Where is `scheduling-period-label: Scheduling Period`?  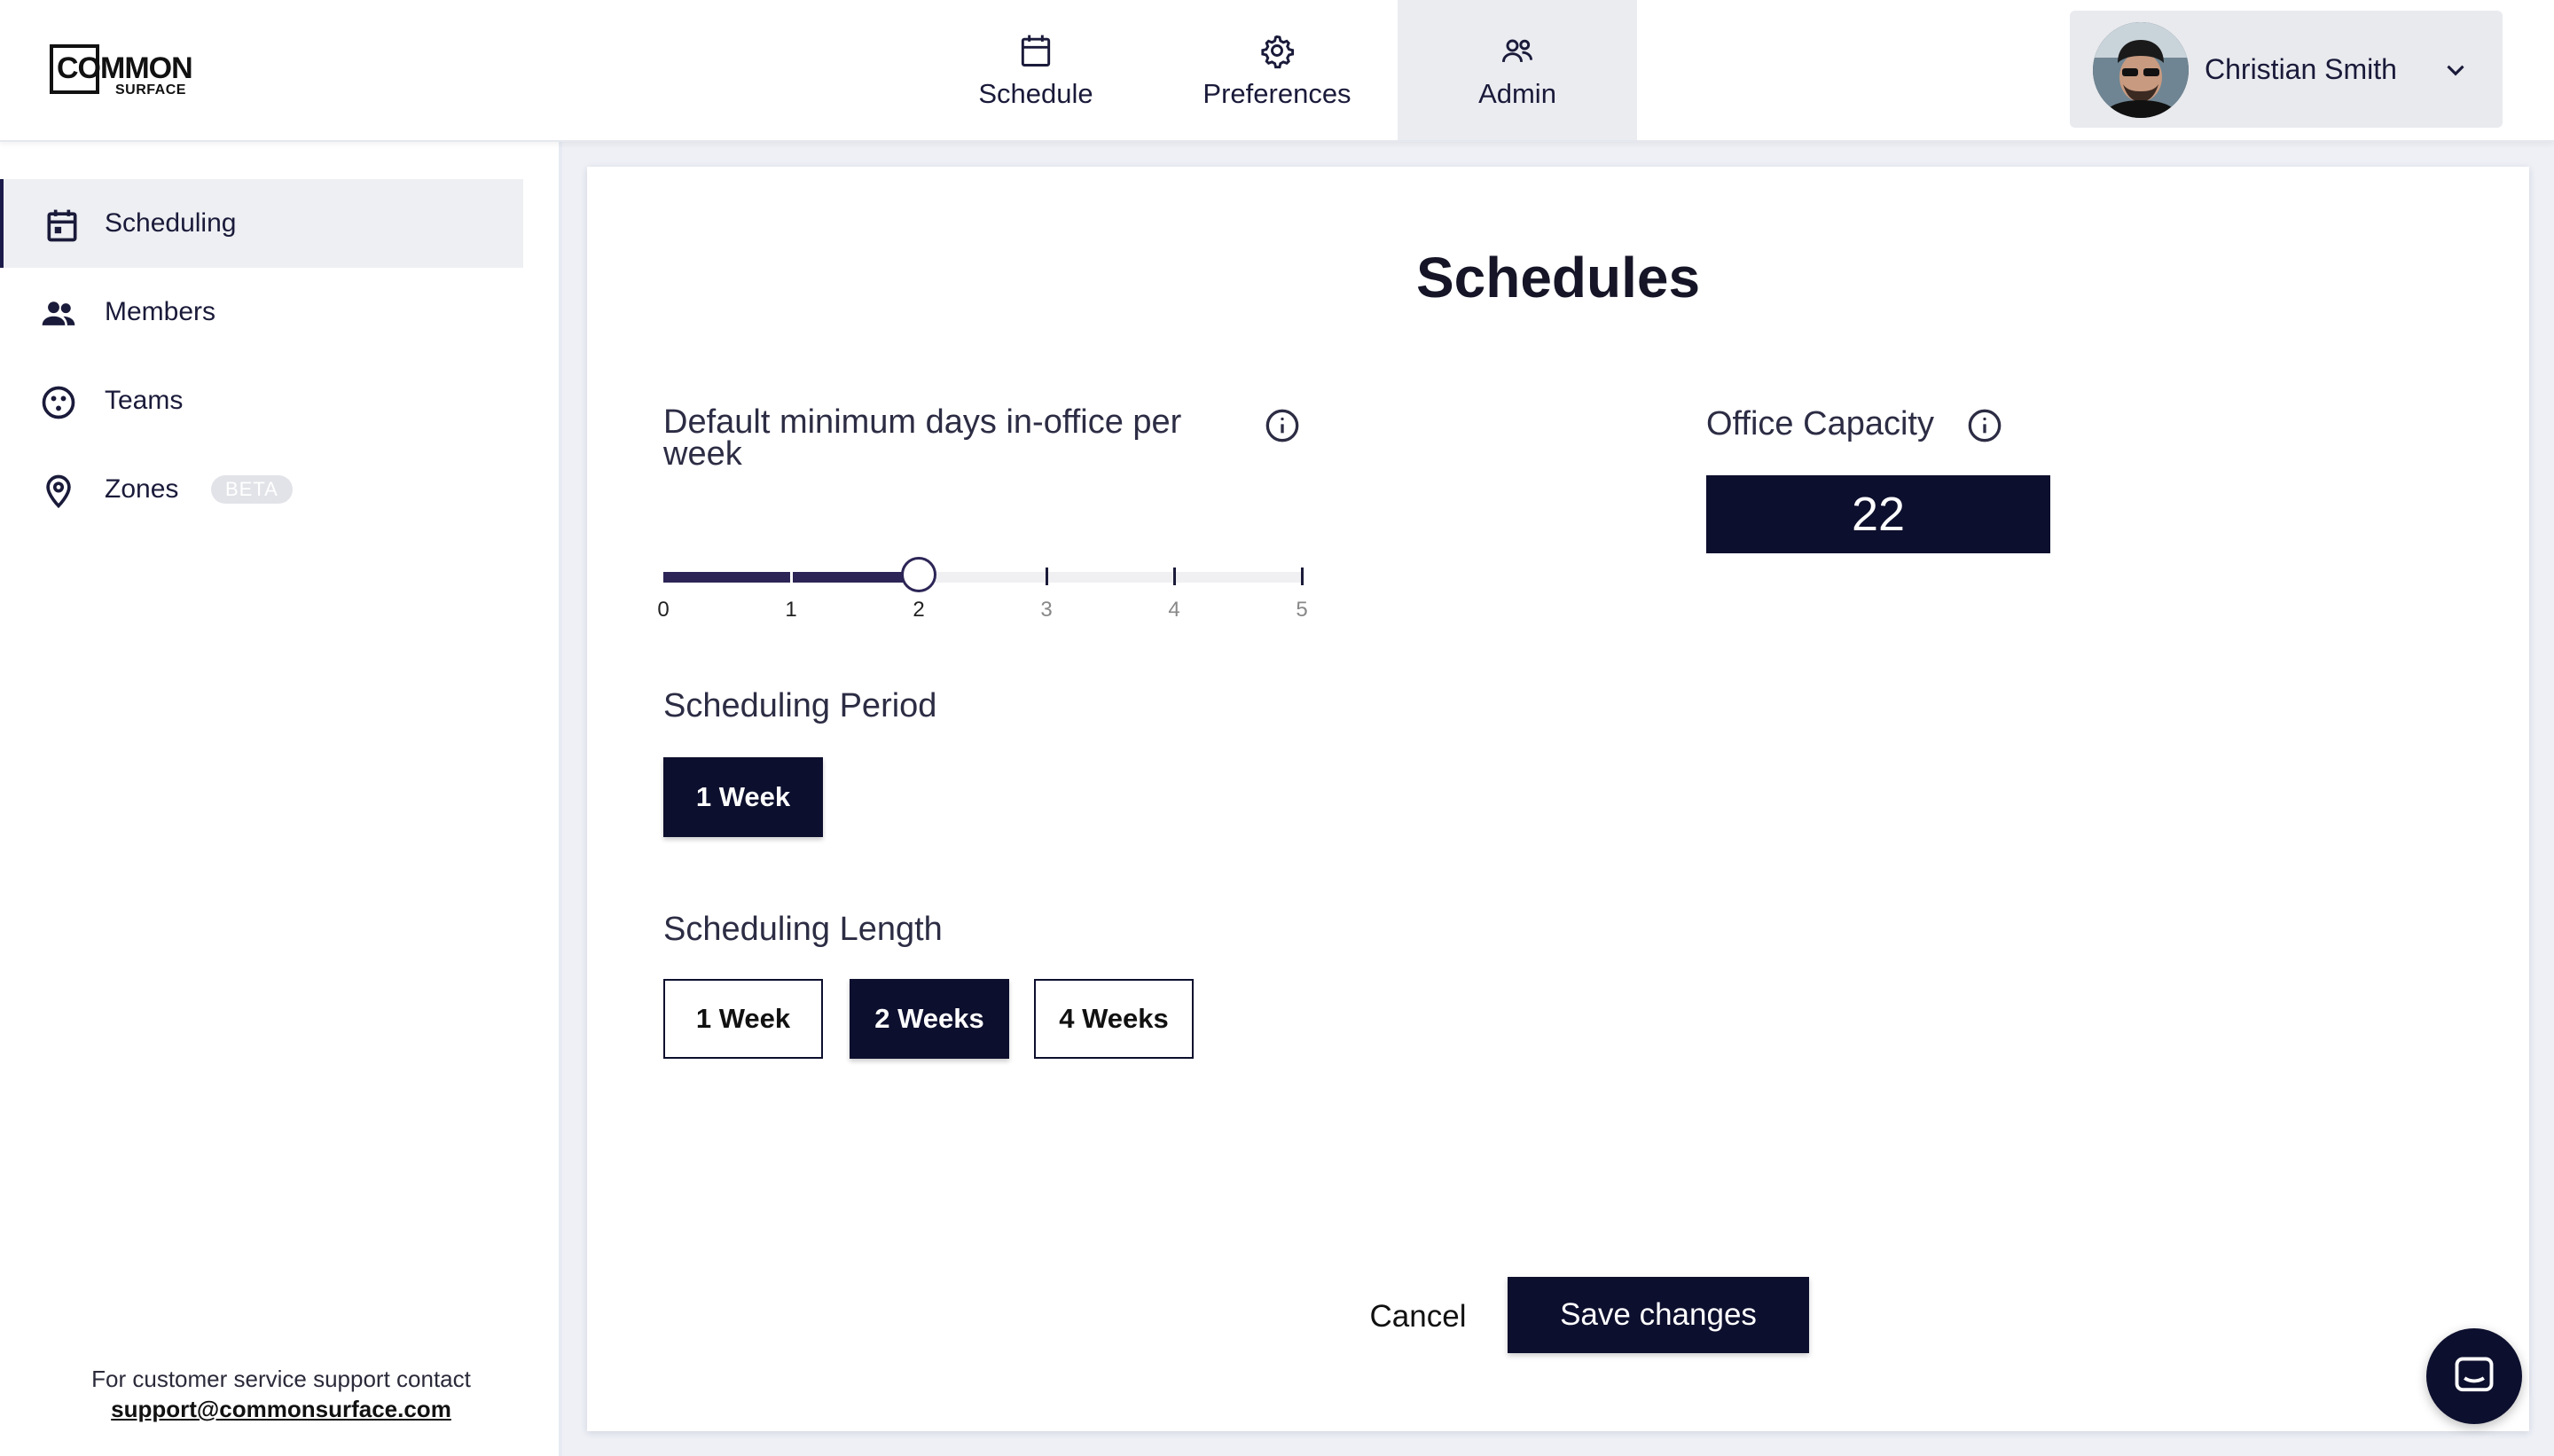 scheduling-period-label: Scheduling Period is located at coordinates (800, 705).